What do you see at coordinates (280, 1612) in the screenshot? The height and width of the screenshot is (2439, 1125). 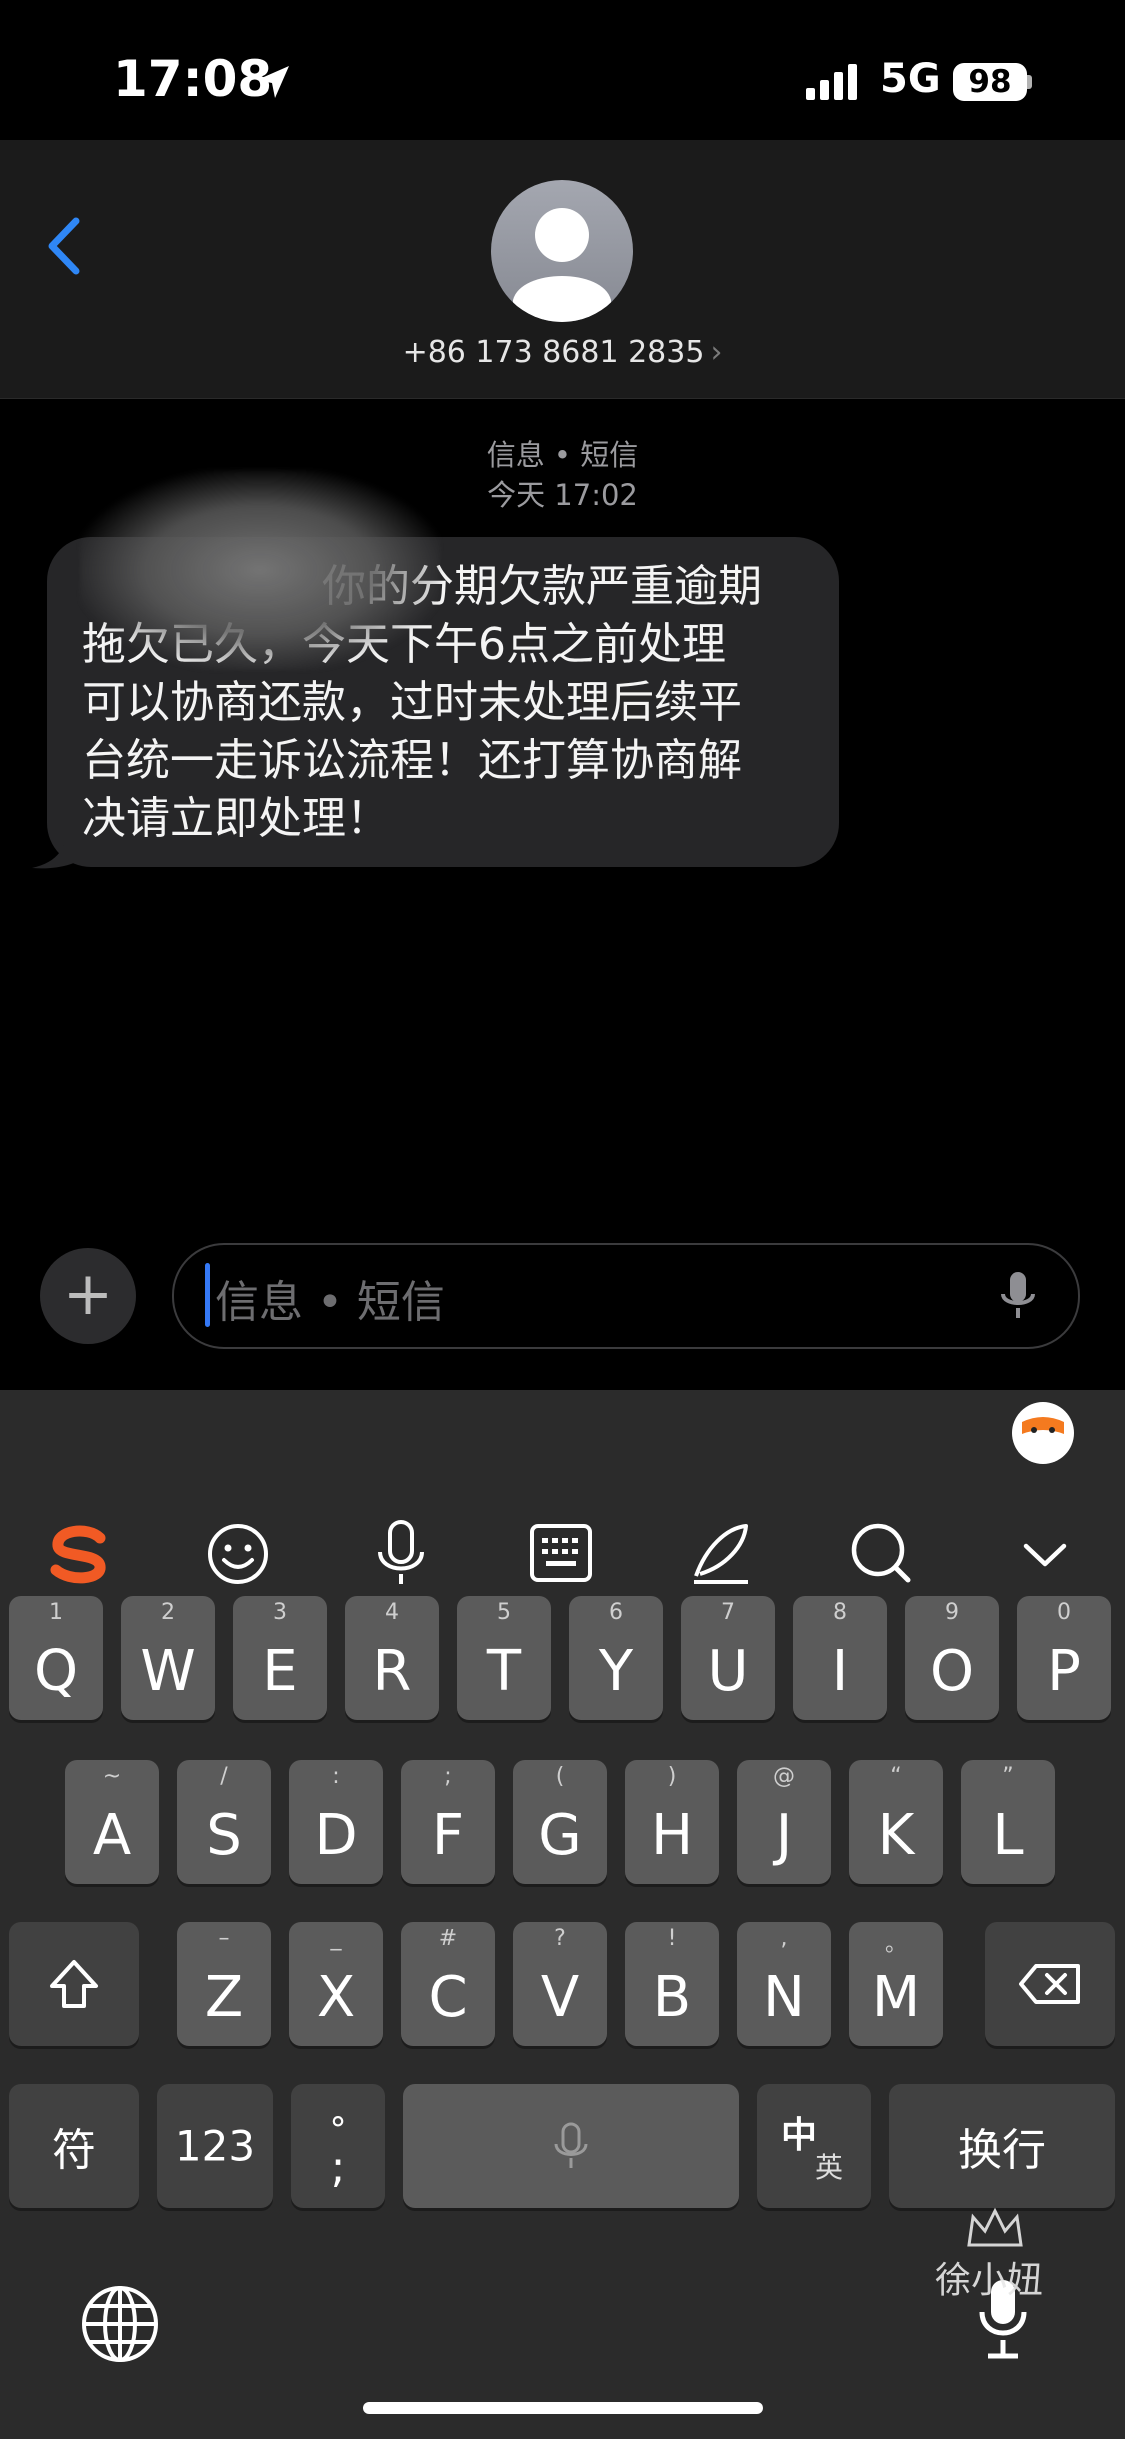 I see `key-hint: 3` at bounding box center [280, 1612].